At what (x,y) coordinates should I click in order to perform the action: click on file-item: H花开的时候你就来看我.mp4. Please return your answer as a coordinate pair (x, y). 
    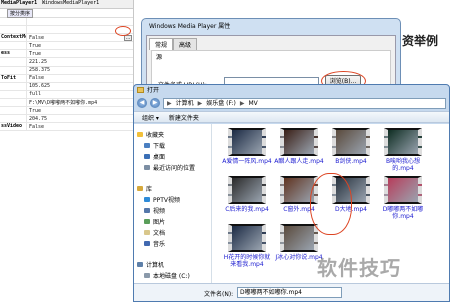
    Looking at the image, I should click on (247, 246).